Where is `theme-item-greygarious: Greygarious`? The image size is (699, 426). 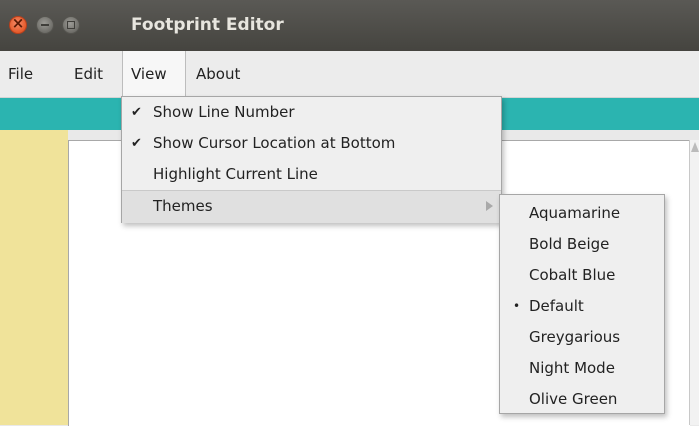 theme-item-greygarious: Greygarious is located at coordinates (582, 337).